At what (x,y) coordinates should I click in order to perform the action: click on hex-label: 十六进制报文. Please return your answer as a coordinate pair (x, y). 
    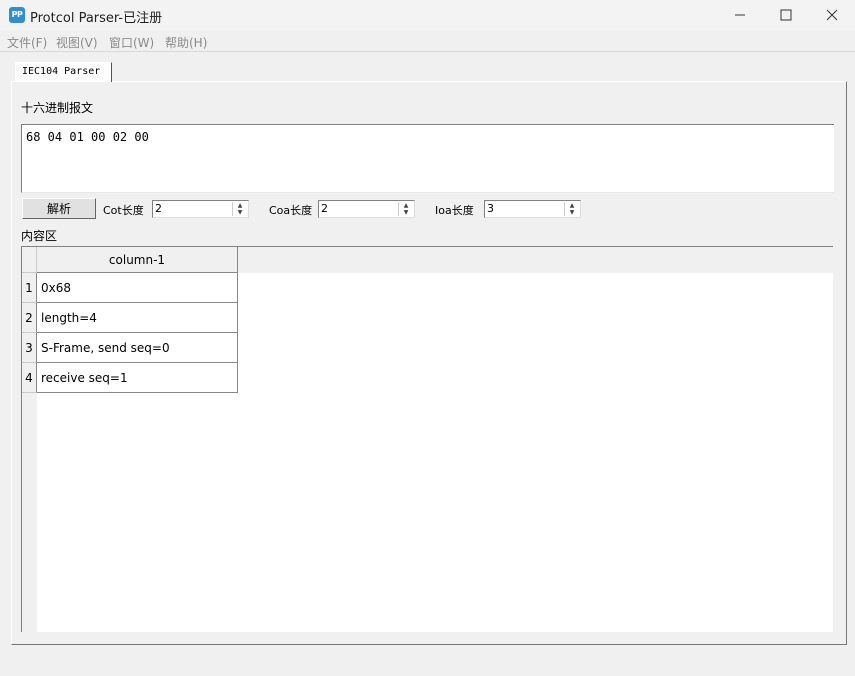
    Looking at the image, I should click on (57, 108).